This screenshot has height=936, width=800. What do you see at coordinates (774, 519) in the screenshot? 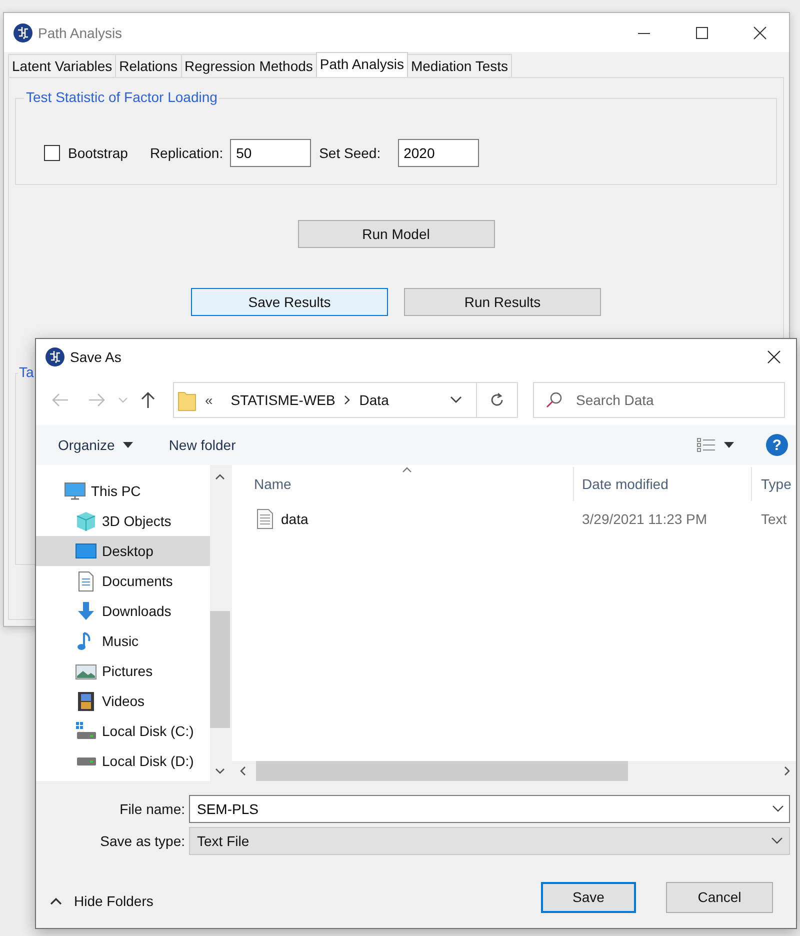
I see `table-cell-text: Text` at bounding box center [774, 519].